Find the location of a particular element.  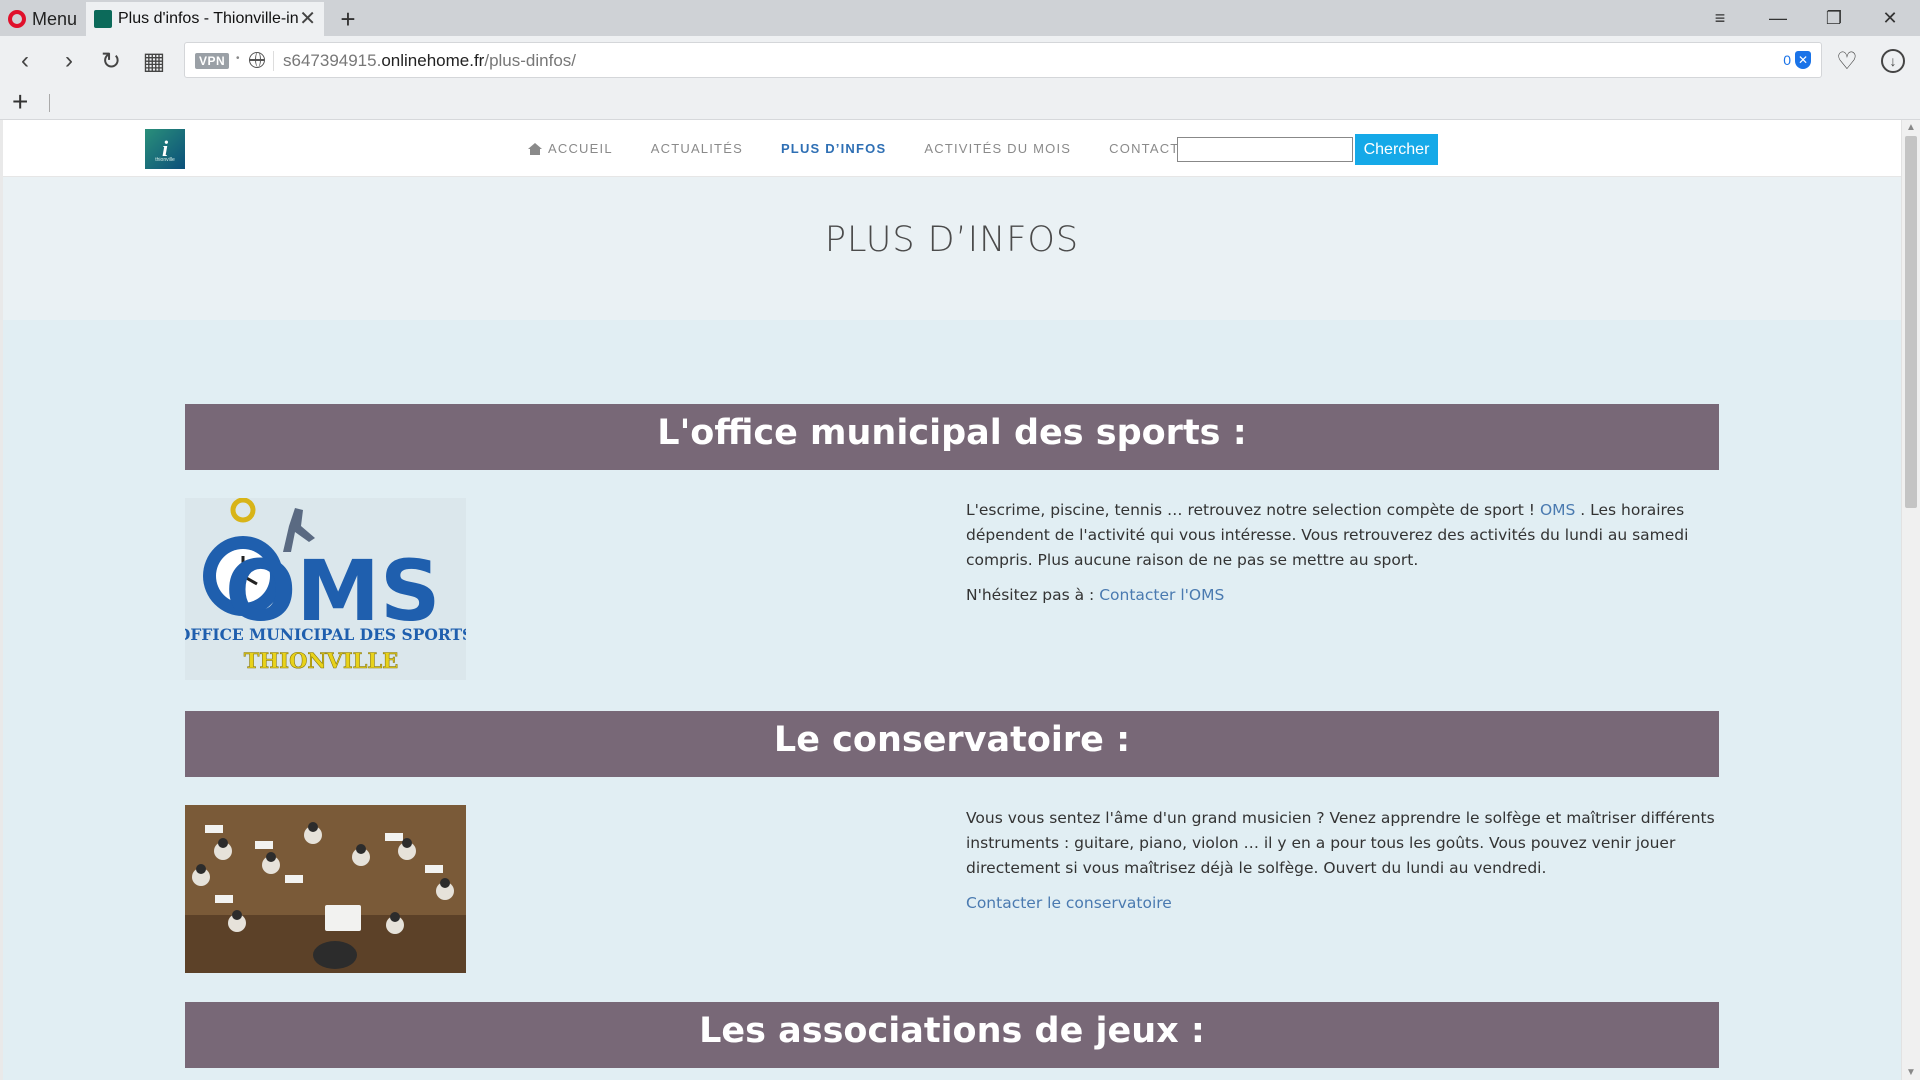

site-search-input is located at coordinates (1265, 149).